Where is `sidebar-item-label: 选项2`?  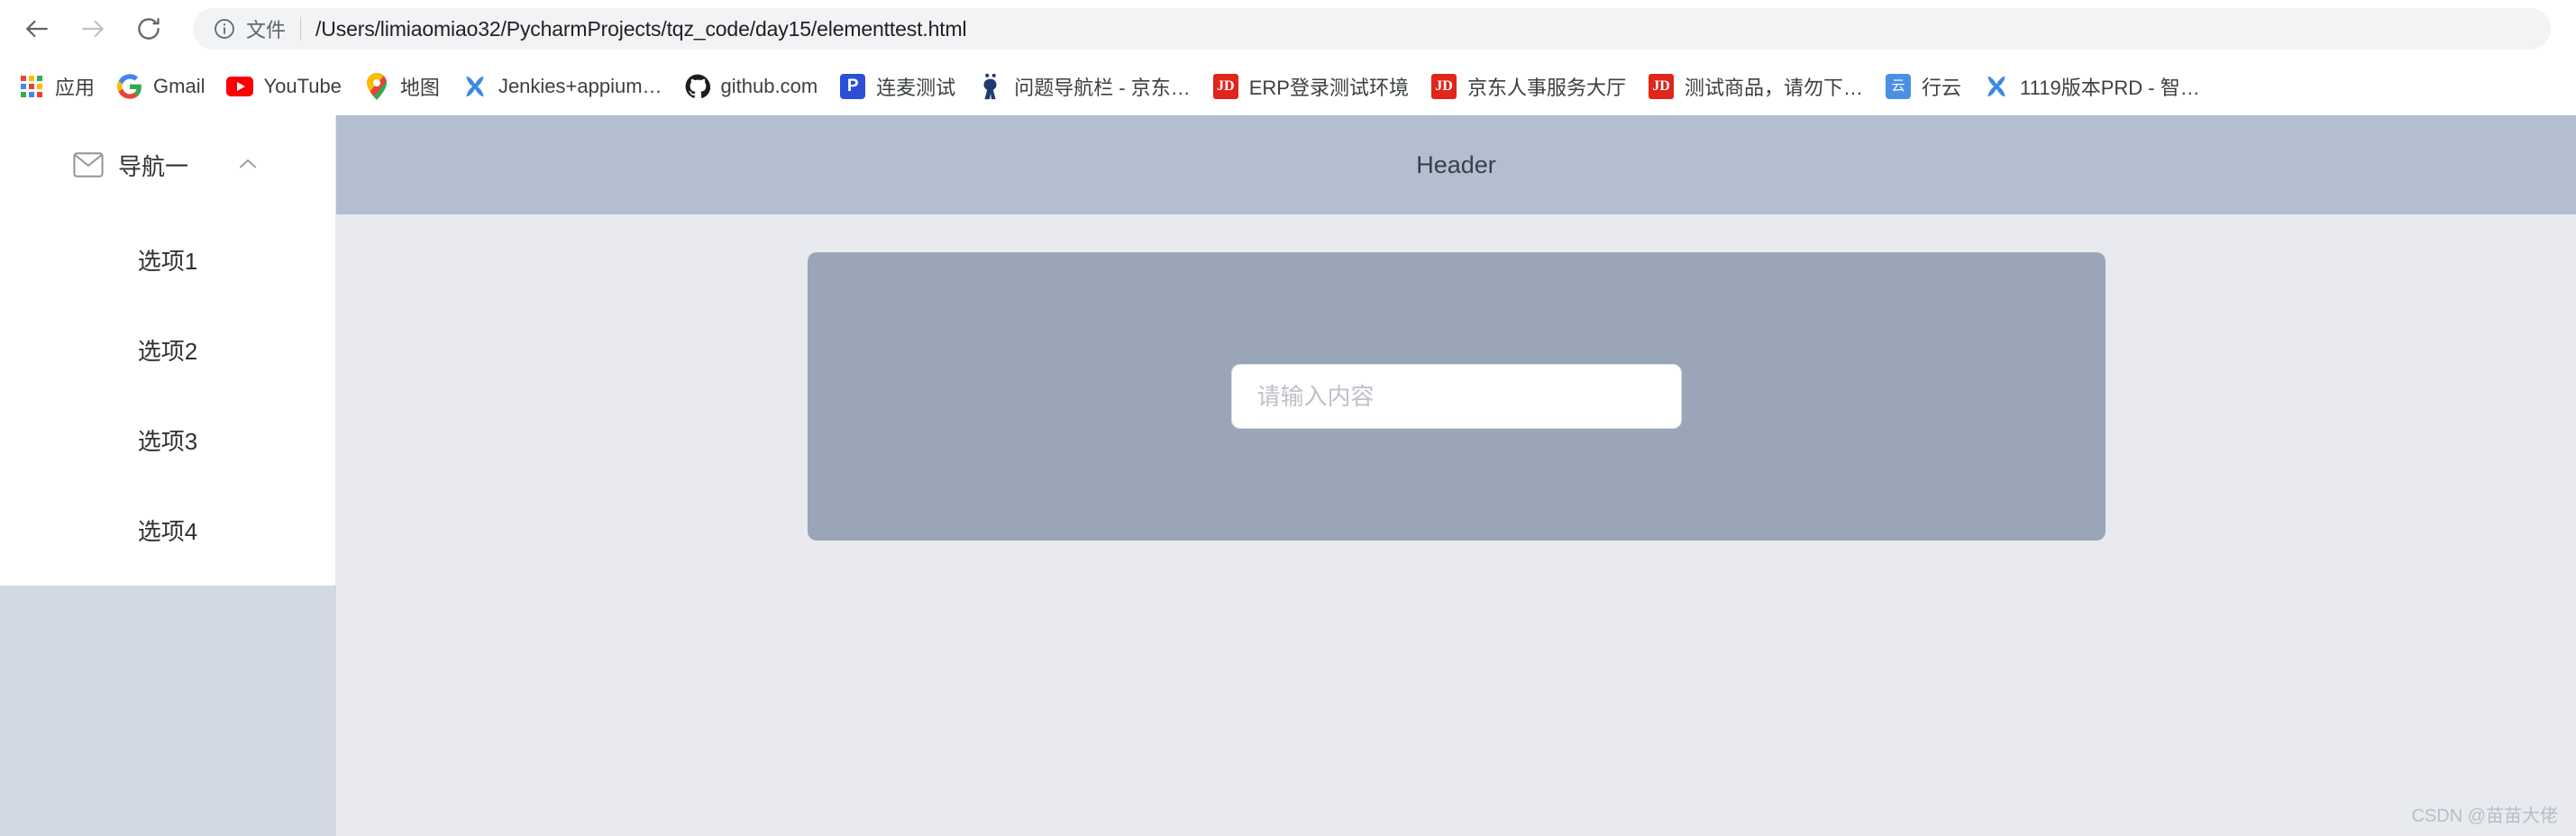 sidebar-item-label: 选项2 is located at coordinates (167, 351).